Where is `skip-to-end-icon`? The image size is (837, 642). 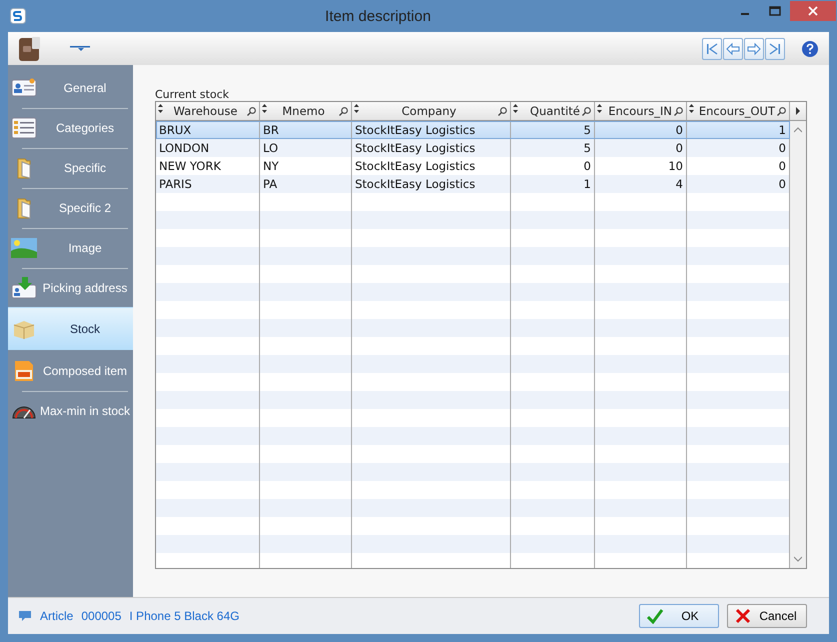
skip-to-end-icon is located at coordinates (775, 49).